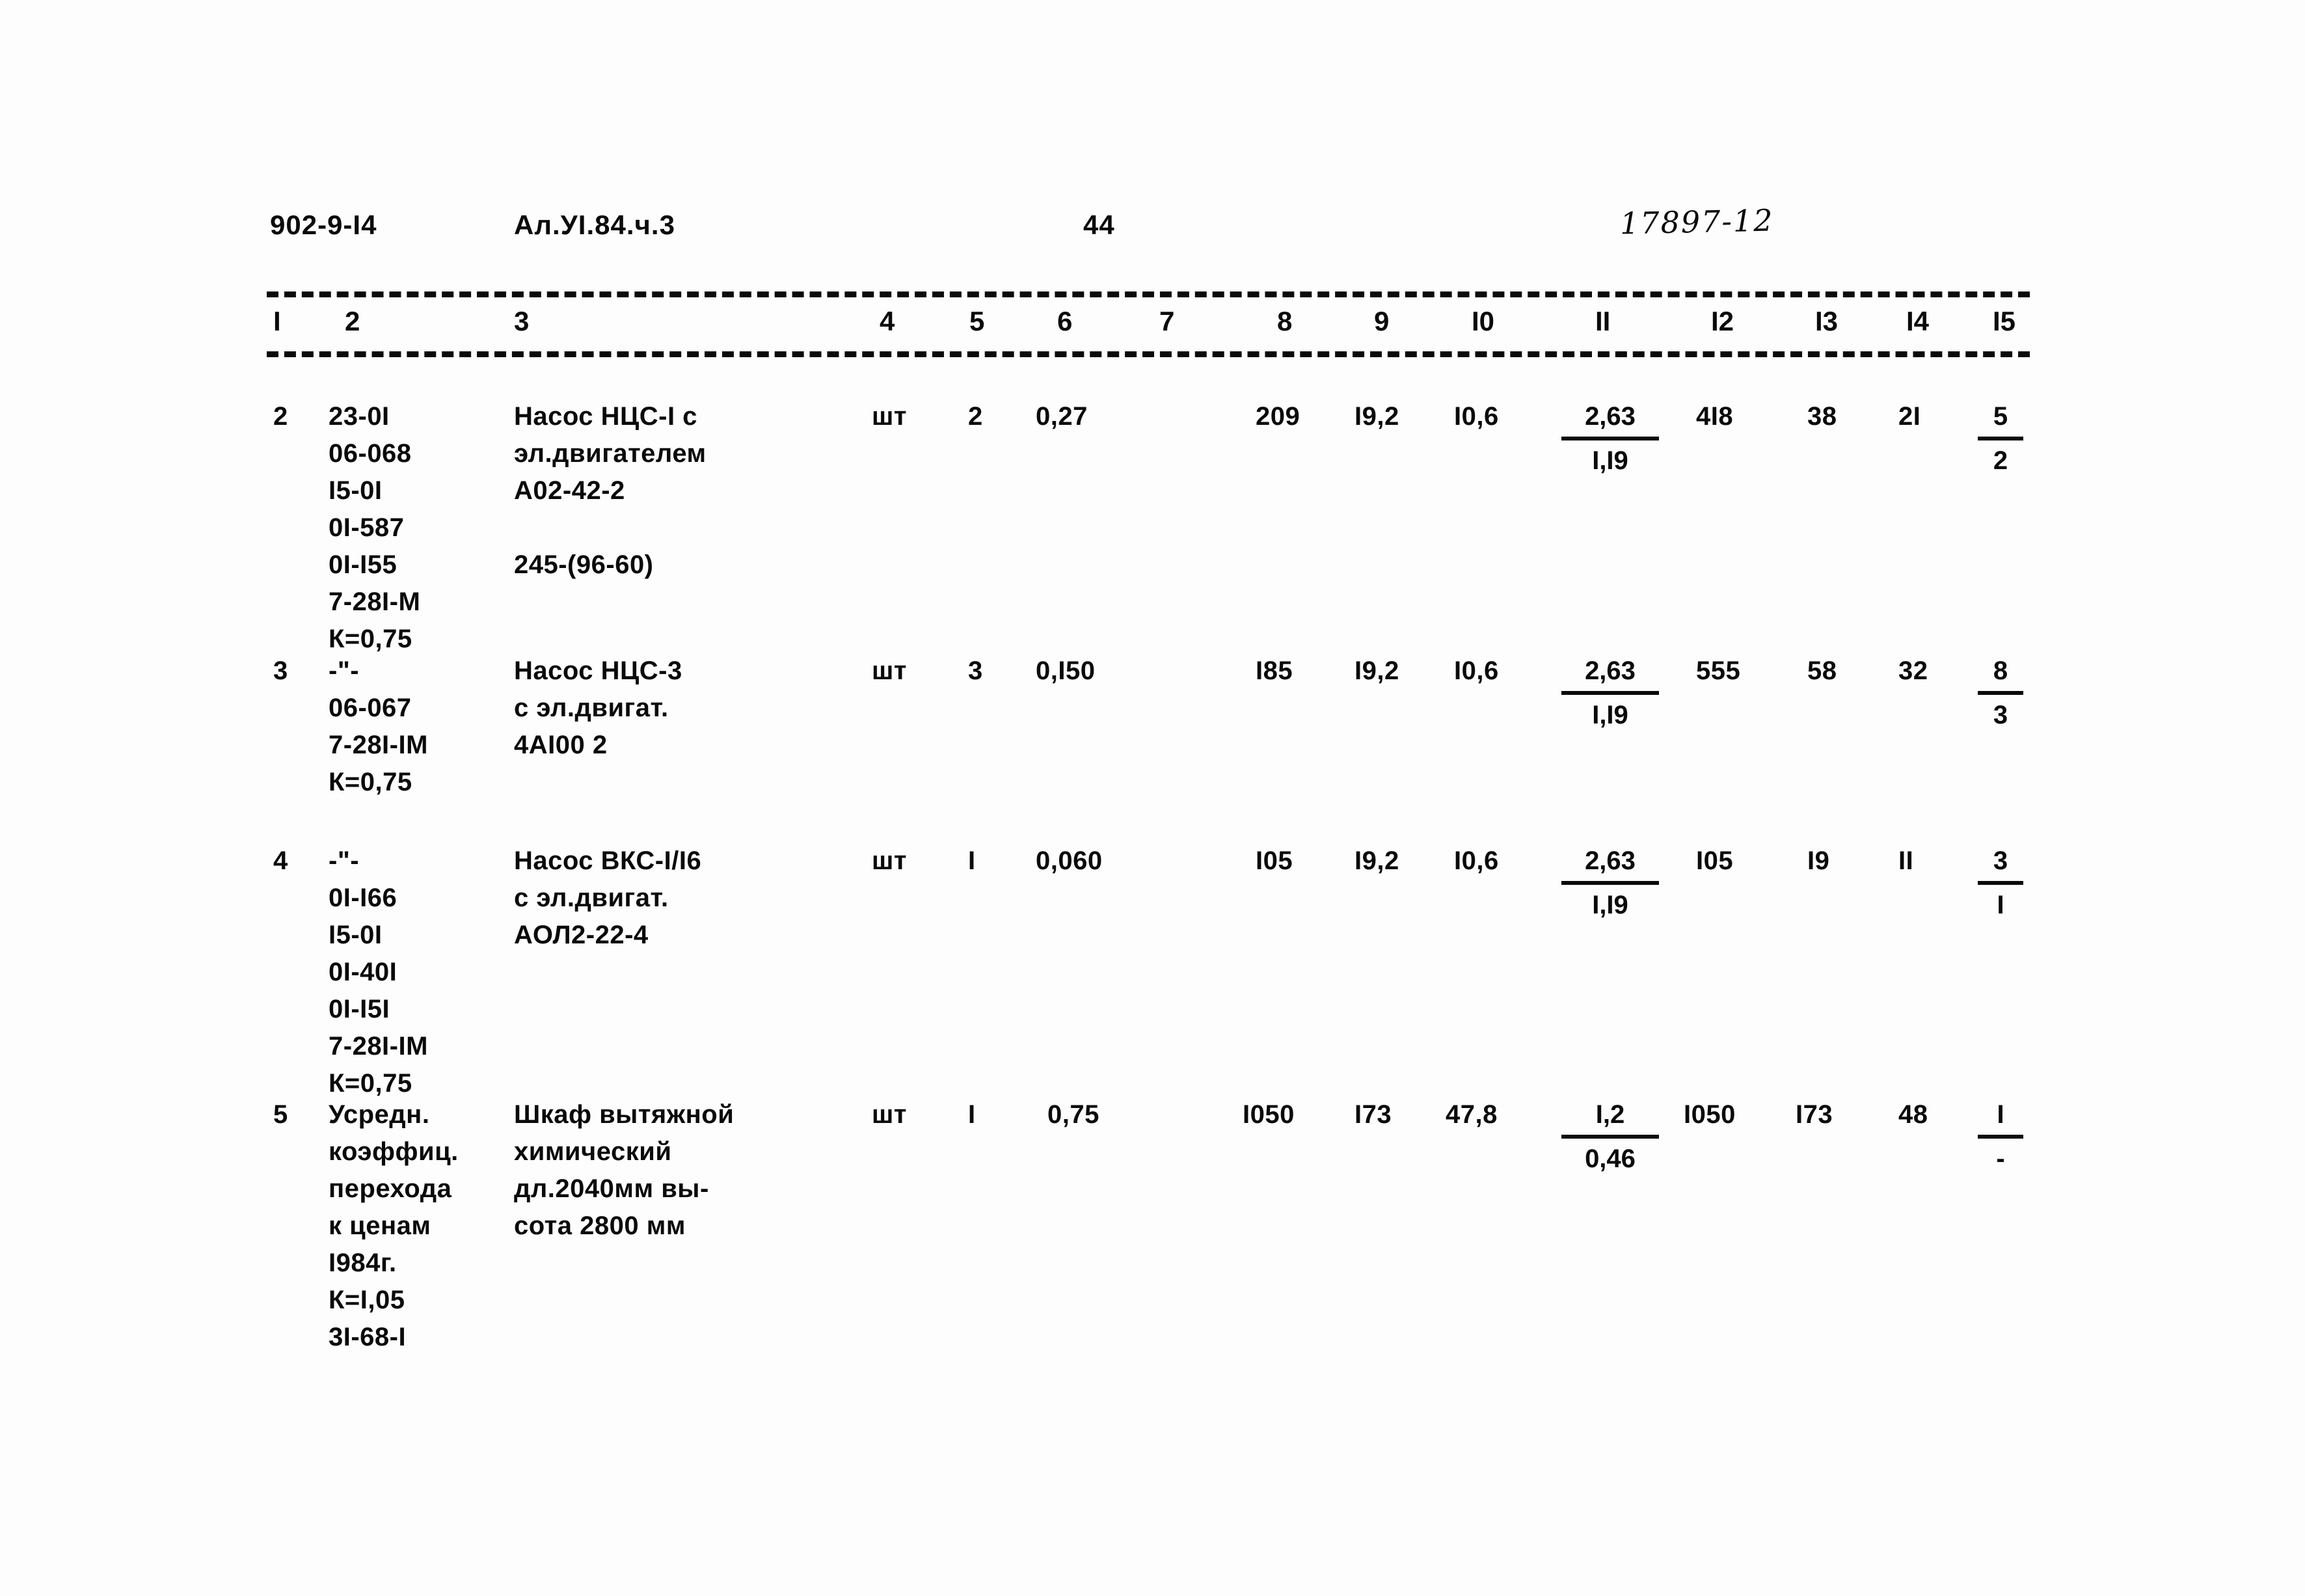  I want to click on row-norm-codes: -"- 06-067 7-28I-IМ К=0,75, so click(379, 726).